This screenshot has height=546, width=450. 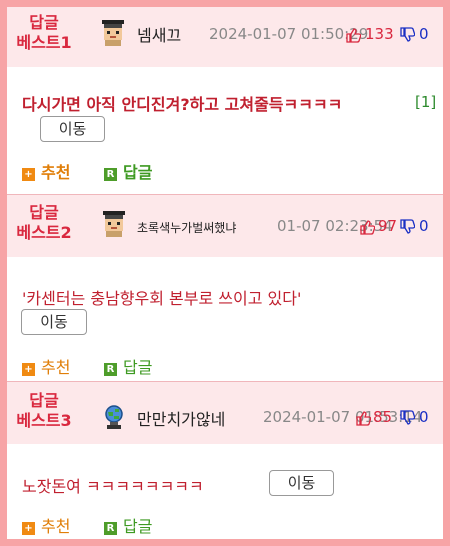 What do you see at coordinates (159, 34) in the screenshot?
I see `nickname-link: 넴새끄` at bounding box center [159, 34].